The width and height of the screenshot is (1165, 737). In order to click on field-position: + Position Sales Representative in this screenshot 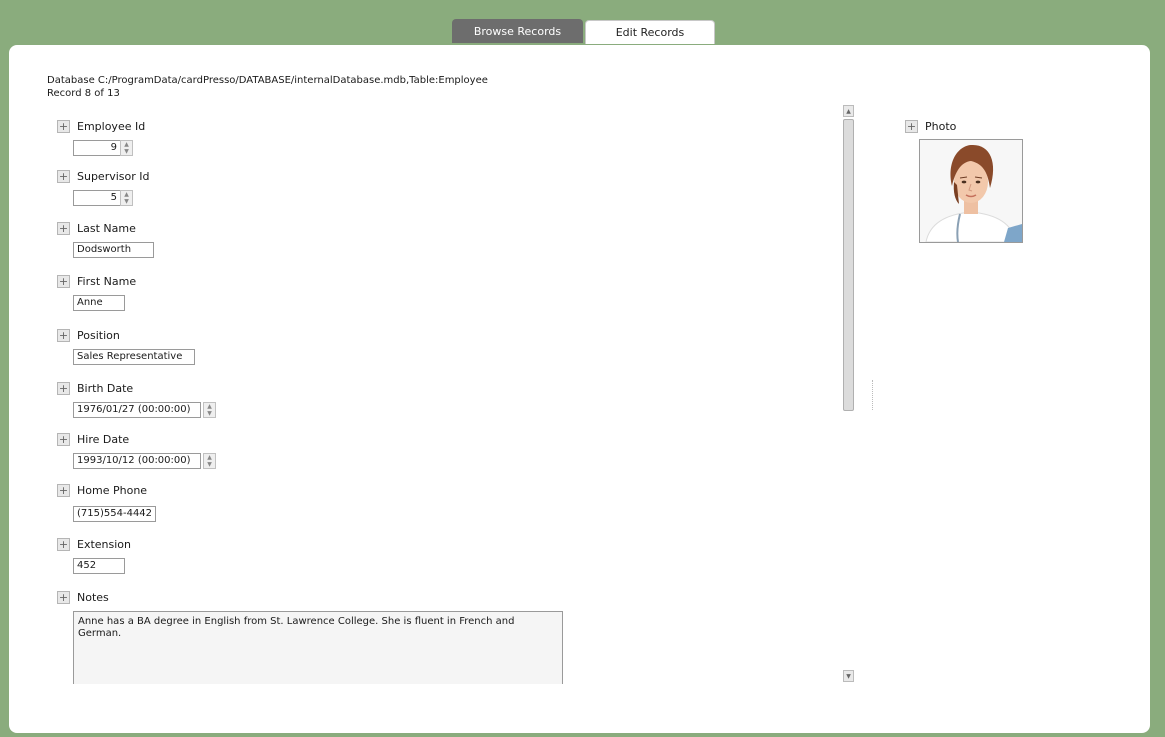, I will do `click(126, 346)`.